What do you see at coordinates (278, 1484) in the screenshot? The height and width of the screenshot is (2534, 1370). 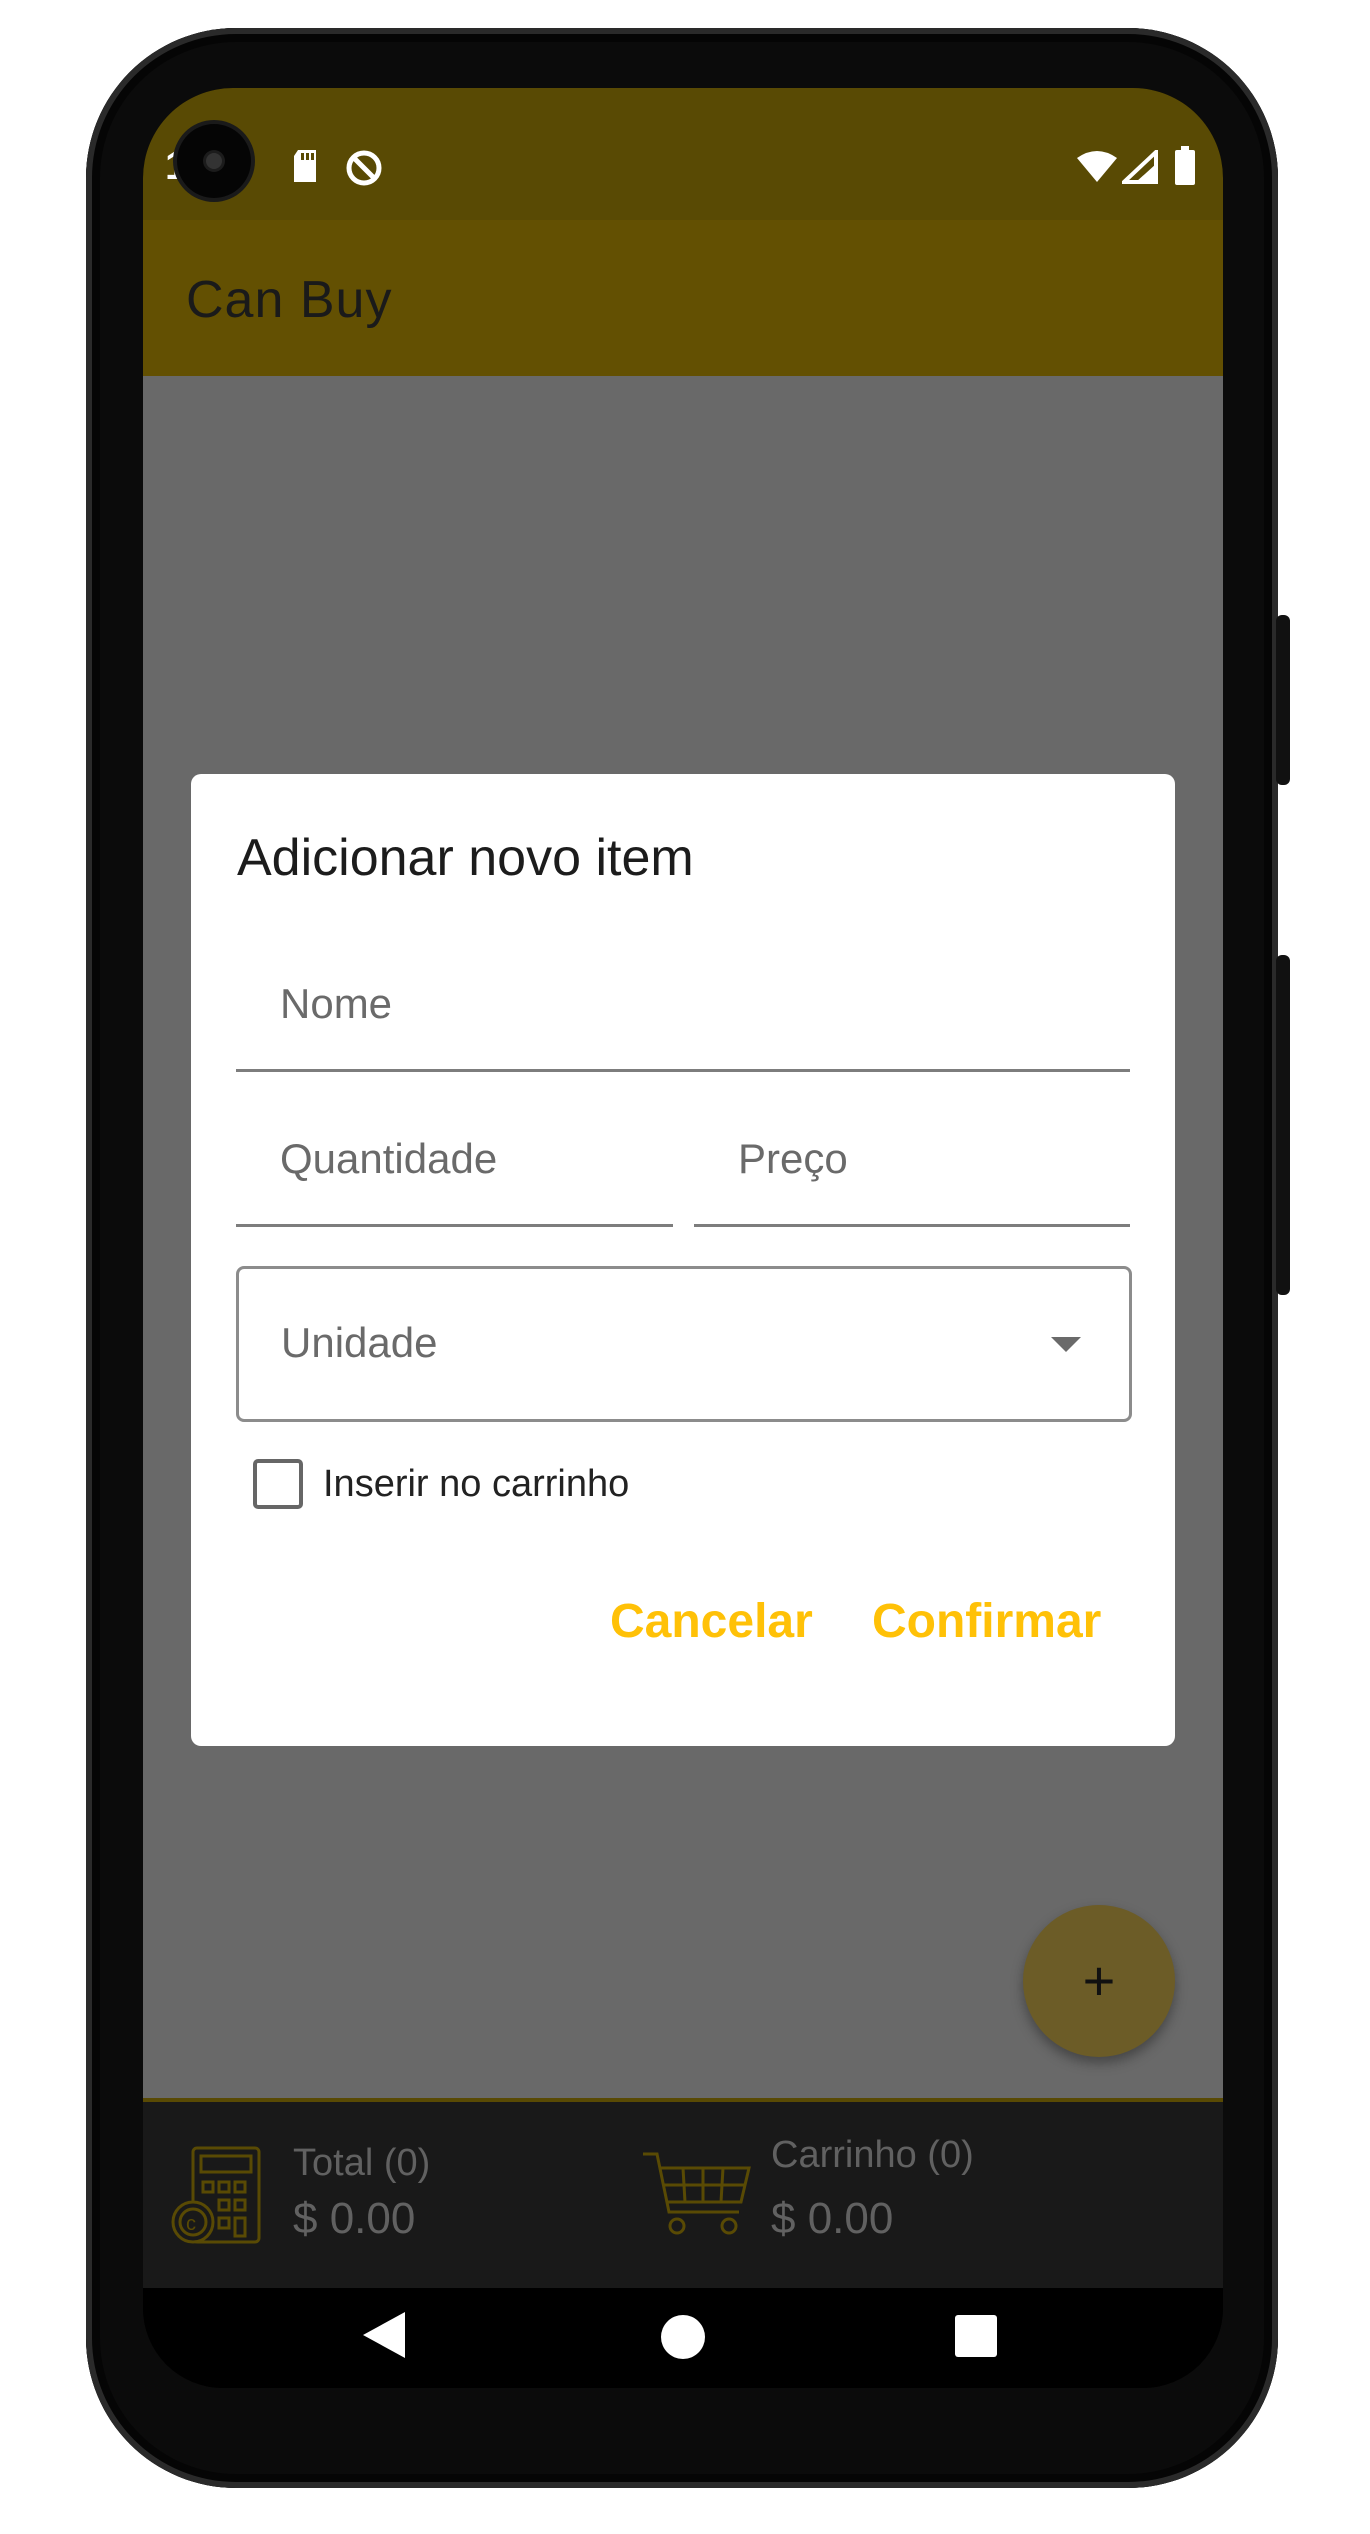 I see `add-to-cart-checkbox` at bounding box center [278, 1484].